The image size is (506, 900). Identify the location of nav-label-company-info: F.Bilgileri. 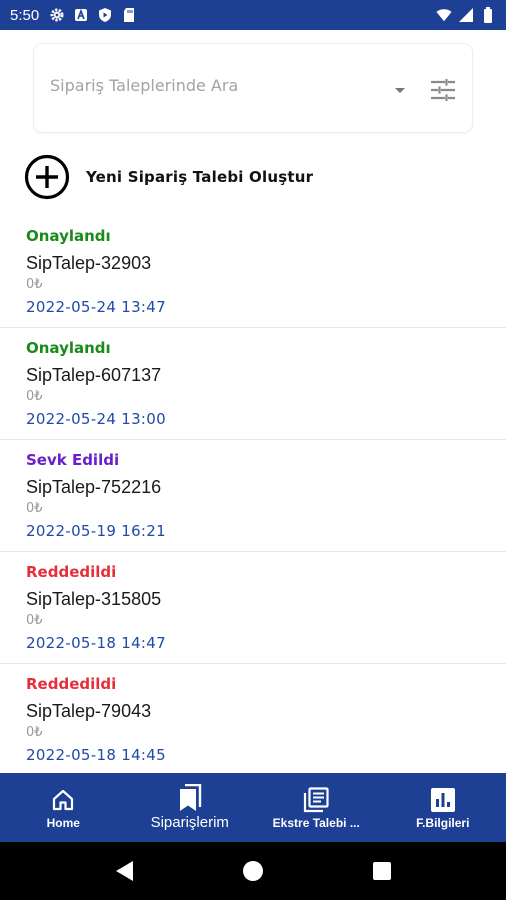
(443, 822).